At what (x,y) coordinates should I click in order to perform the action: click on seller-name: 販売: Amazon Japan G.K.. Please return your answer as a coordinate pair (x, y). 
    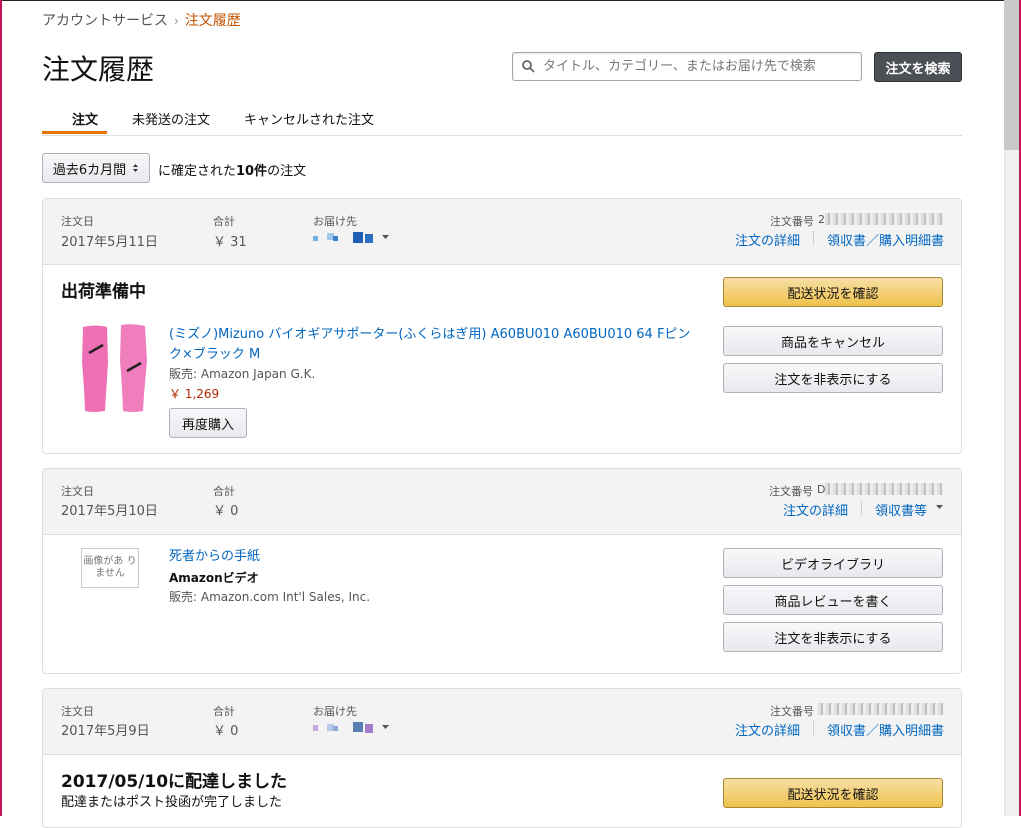
    Looking at the image, I should click on (242, 374).